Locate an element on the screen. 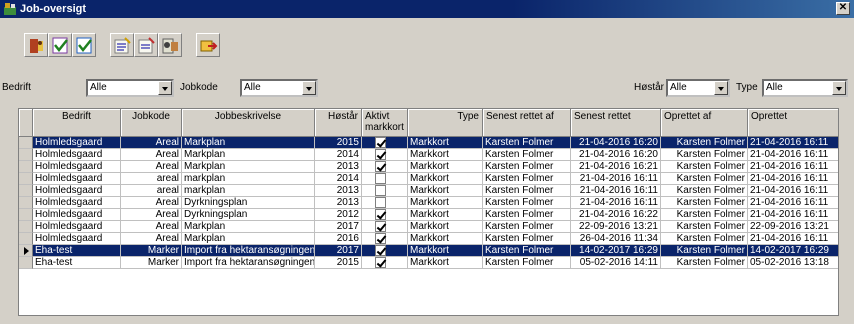 Image resolution: width=854 pixels, height=324 pixels. close-button: ✕ is located at coordinates (843, 8).